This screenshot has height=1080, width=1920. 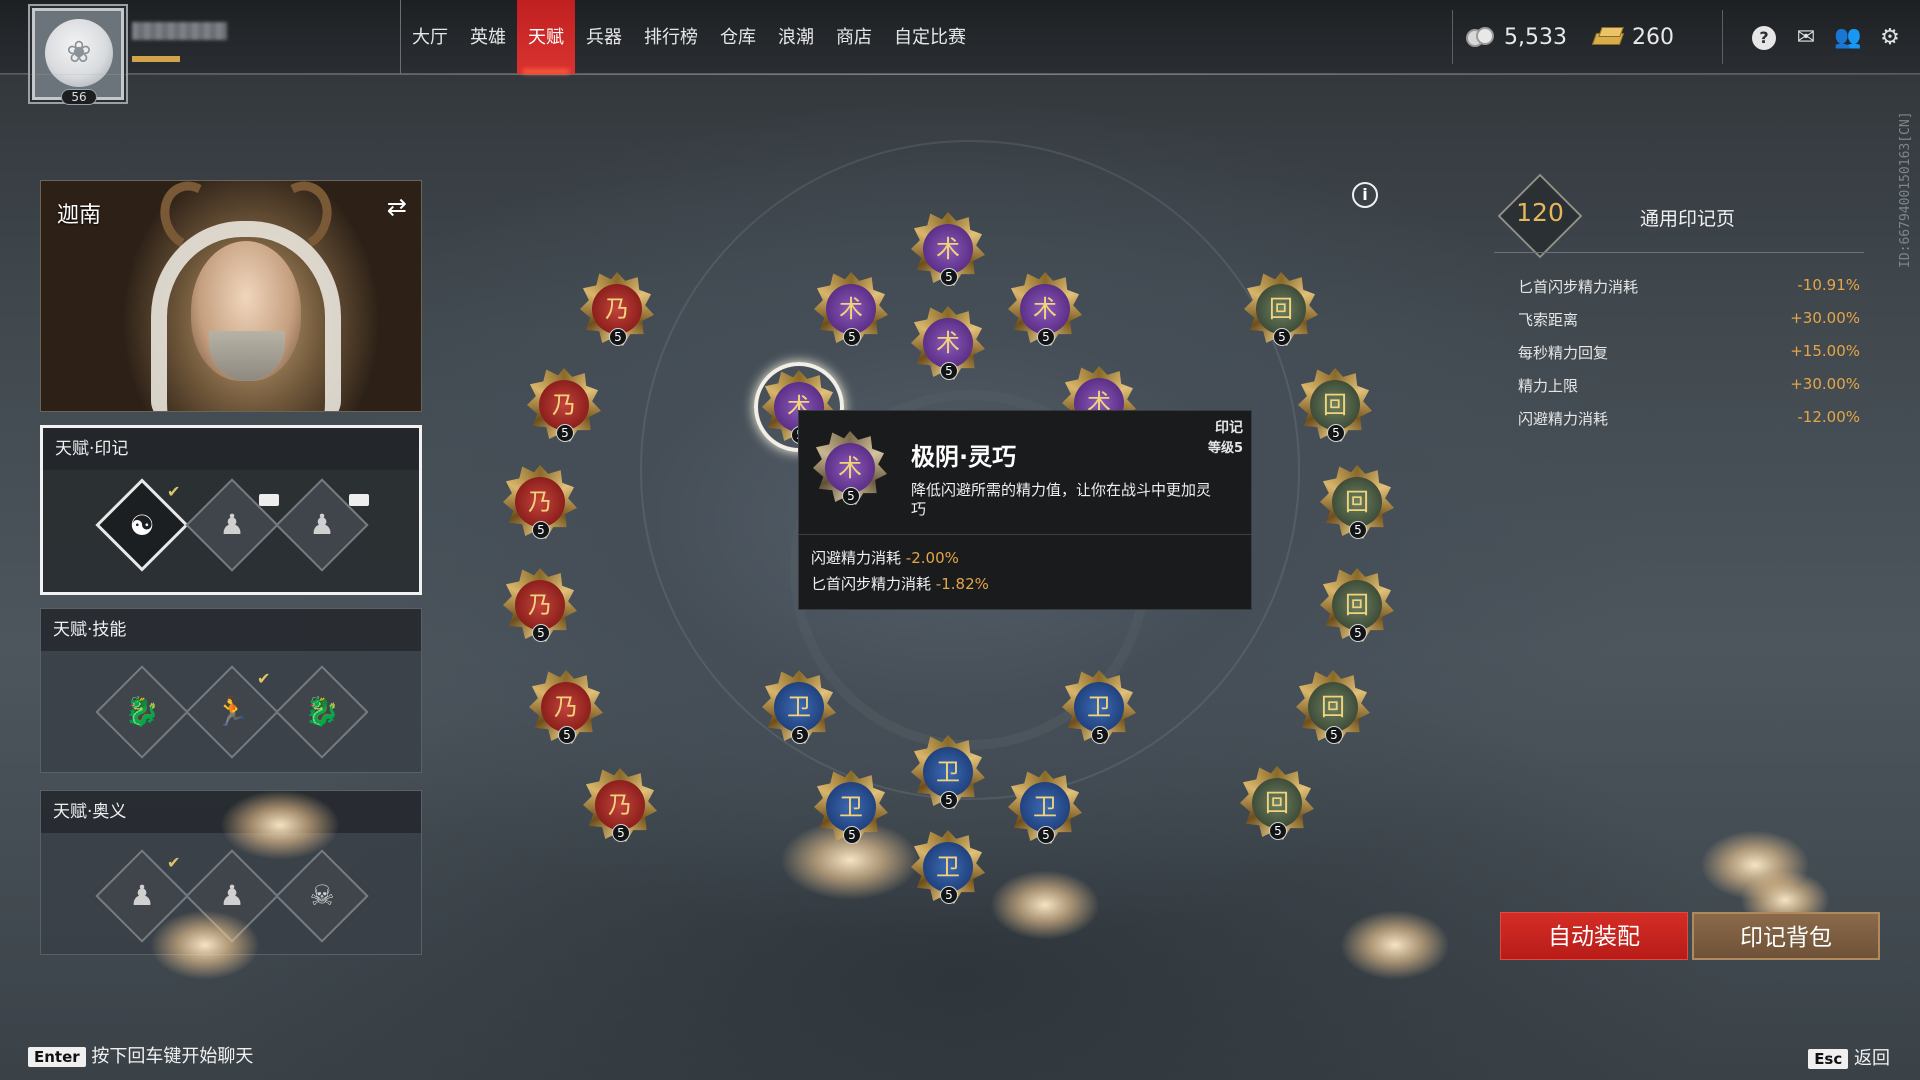 What do you see at coordinates (962, 584) in the screenshot?
I see `tooltip-stat-value: -1.82%` at bounding box center [962, 584].